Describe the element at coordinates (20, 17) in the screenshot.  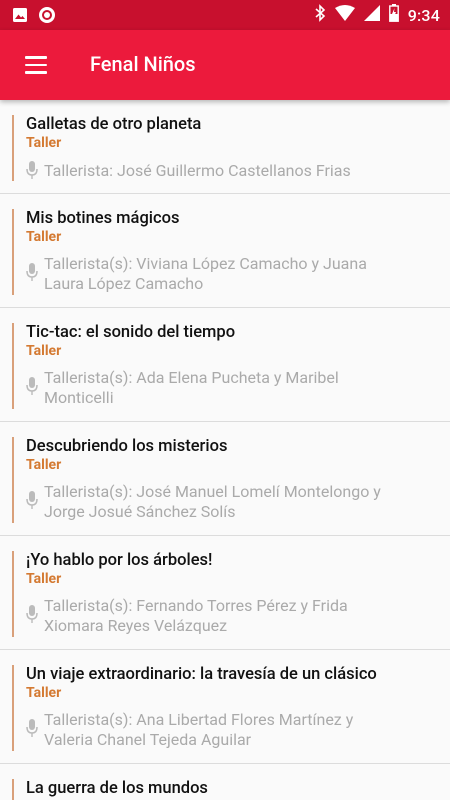
I see `image-icon` at that location.